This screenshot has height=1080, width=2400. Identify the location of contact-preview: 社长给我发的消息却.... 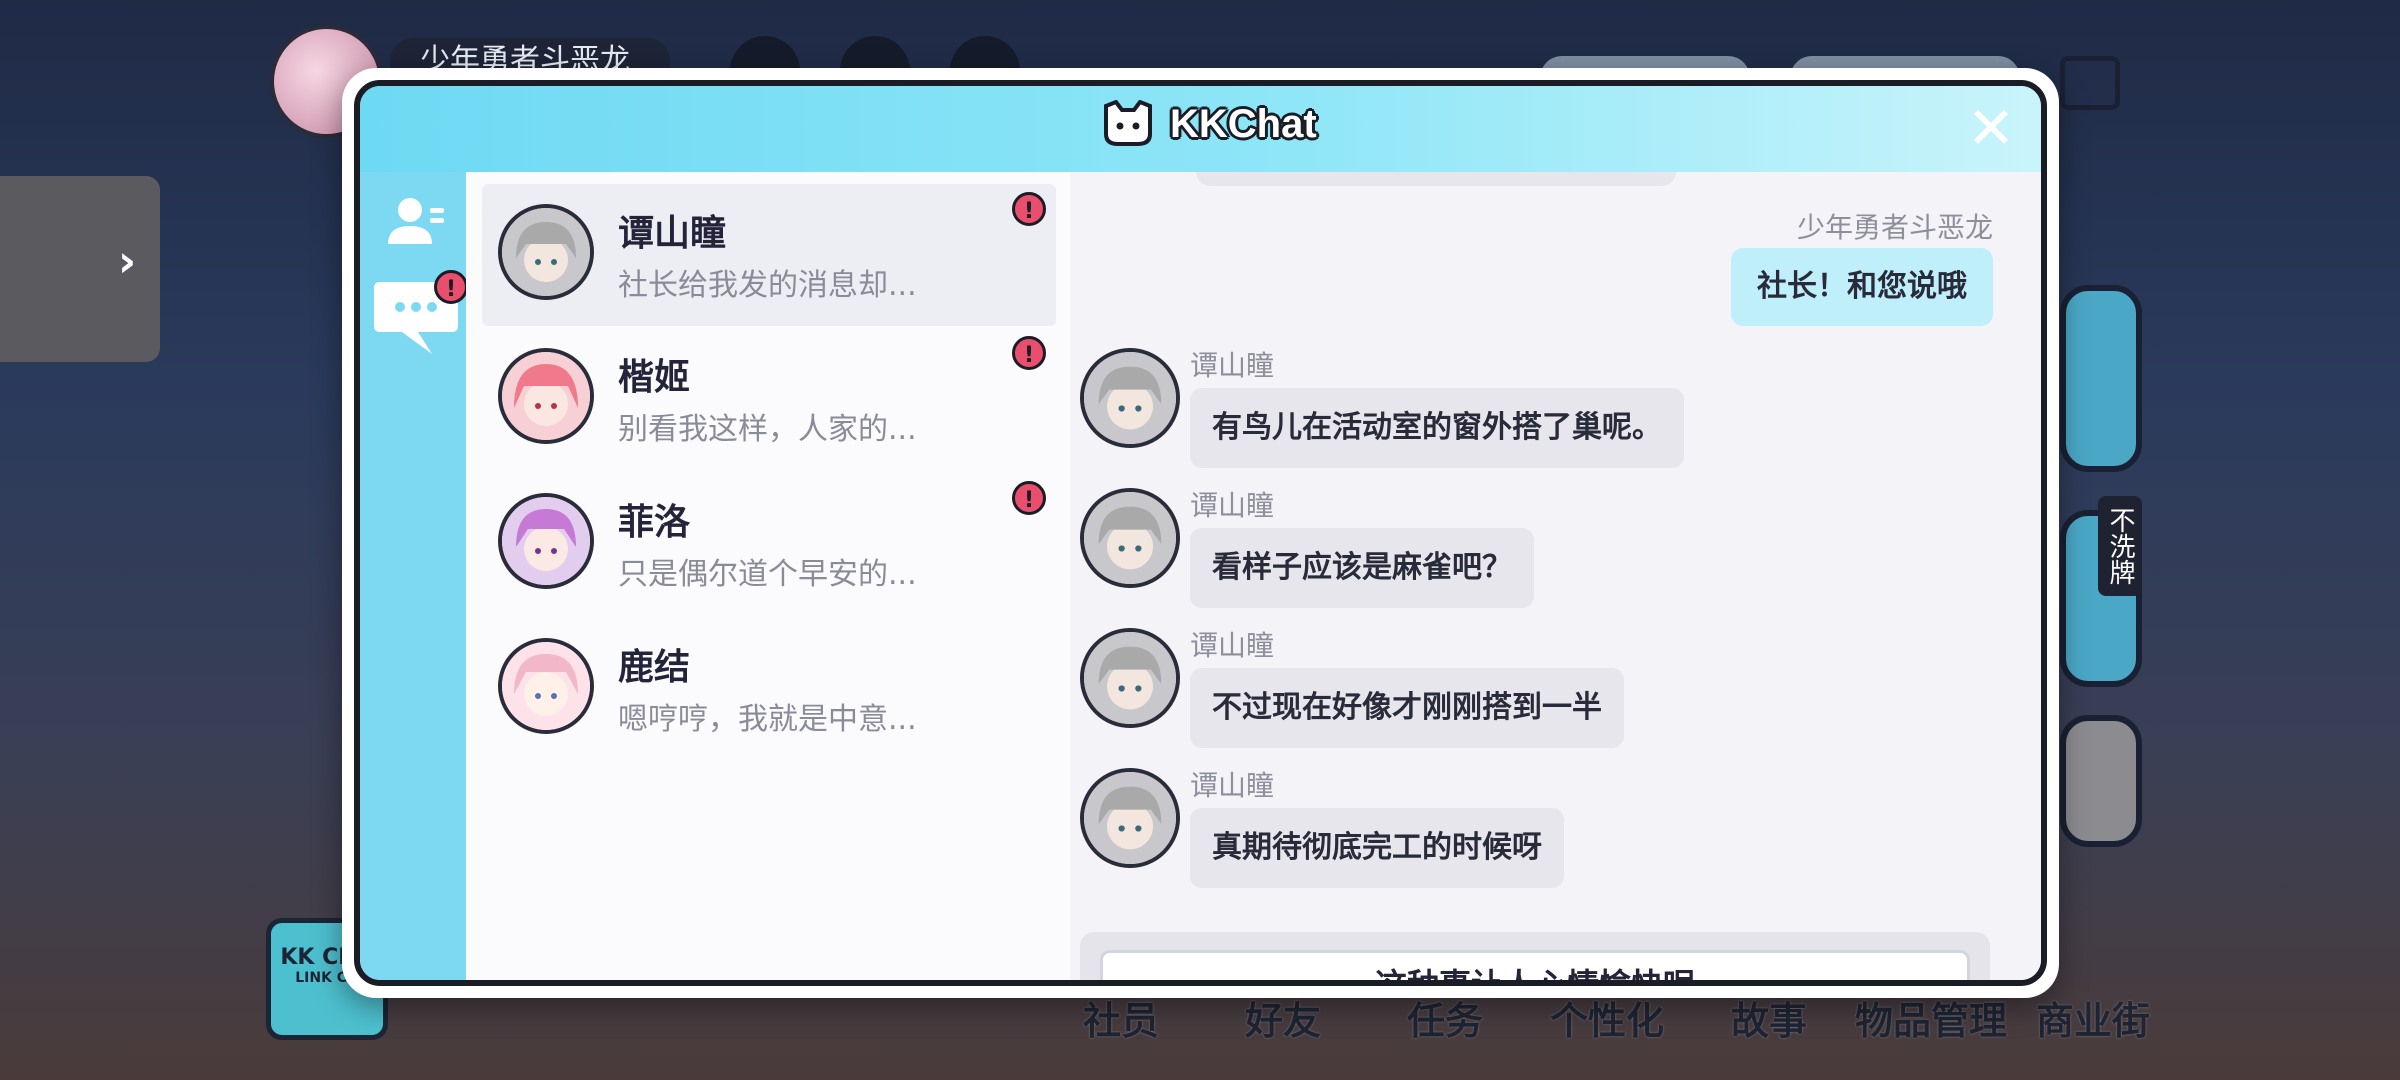
(767, 285).